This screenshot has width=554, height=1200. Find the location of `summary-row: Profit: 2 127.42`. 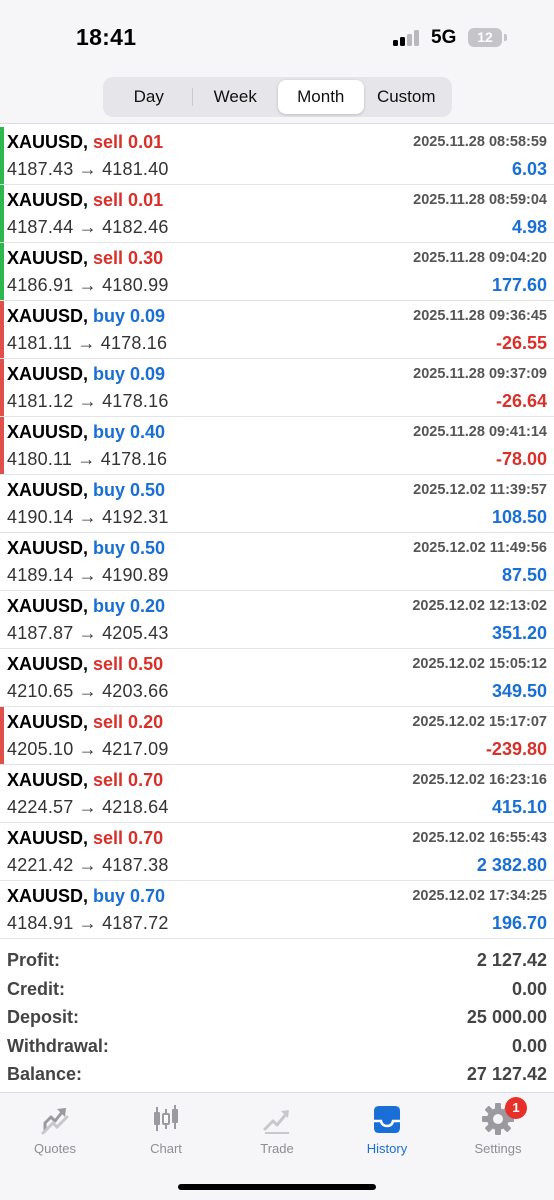

summary-row: Profit: 2 127.42 is located at coordinates (277, 962).